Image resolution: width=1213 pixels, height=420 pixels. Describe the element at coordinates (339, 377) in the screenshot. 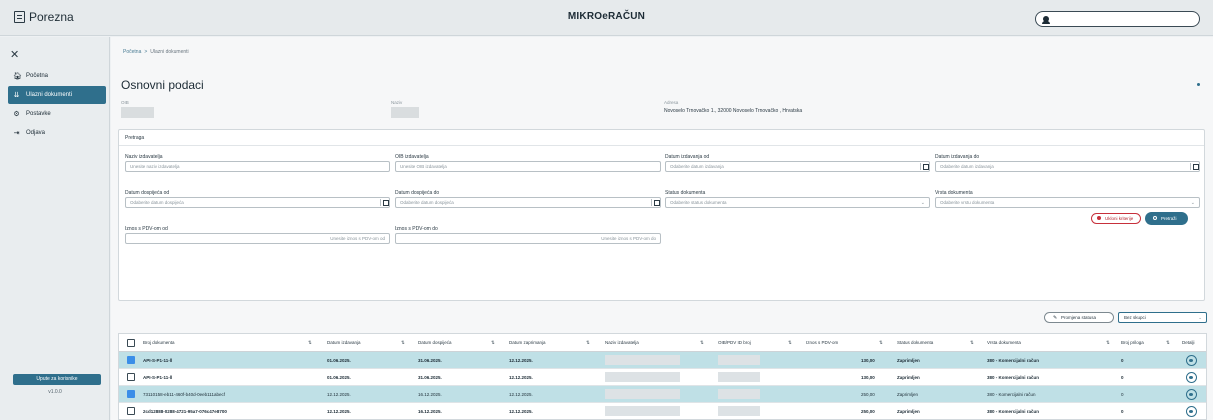

I see `cell-issue-date: 01.06.2025.` at that location.